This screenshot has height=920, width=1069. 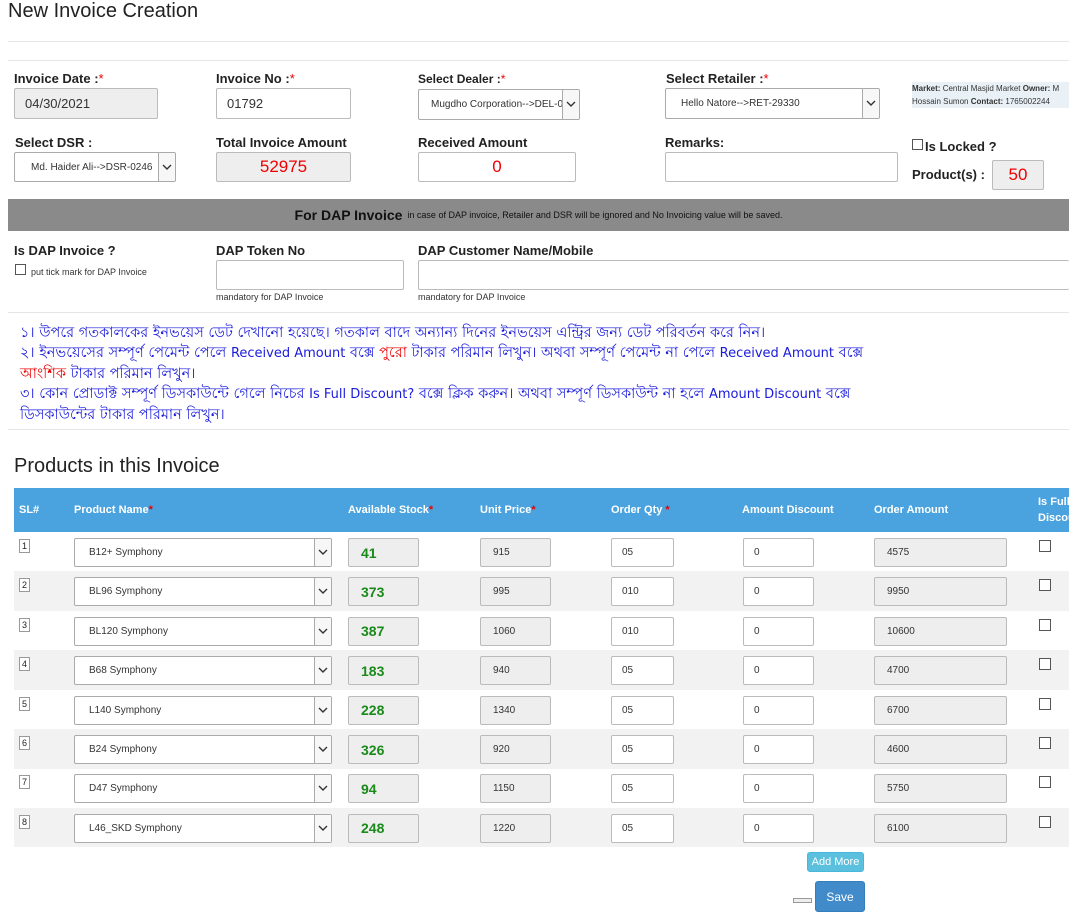 I want to click on received-amount-field: 0, so click(x=497, y=167).